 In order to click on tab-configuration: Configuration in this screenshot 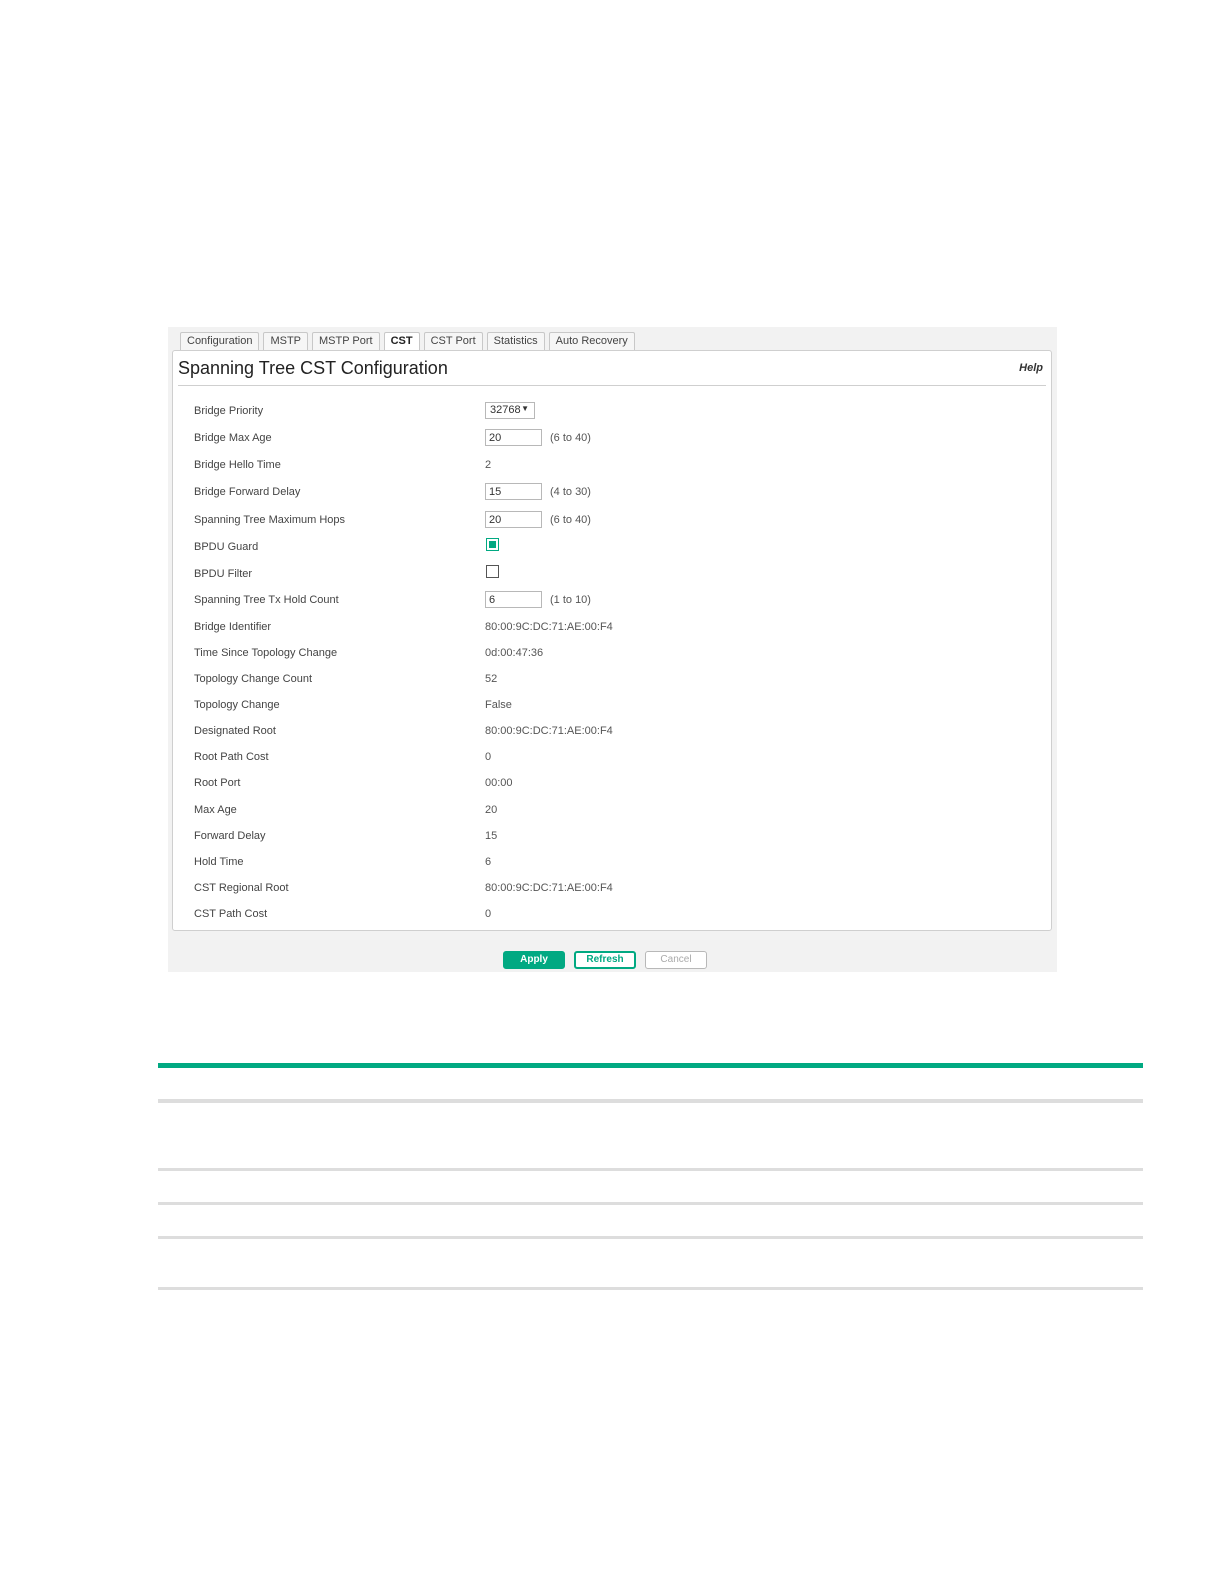, I will do `click(220, 341)`.